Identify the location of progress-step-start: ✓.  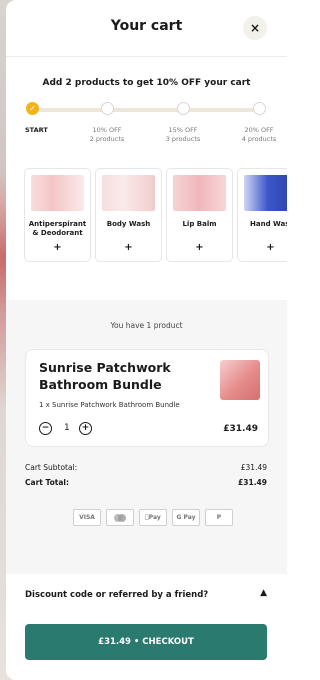
(32, 108).